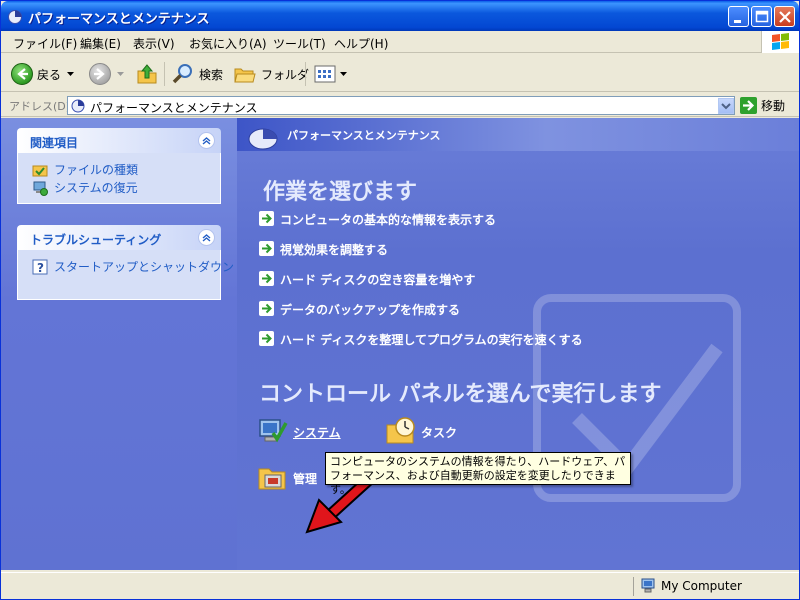  I want to click on sidebar-item-label: システムの復元, so click(96, 188).